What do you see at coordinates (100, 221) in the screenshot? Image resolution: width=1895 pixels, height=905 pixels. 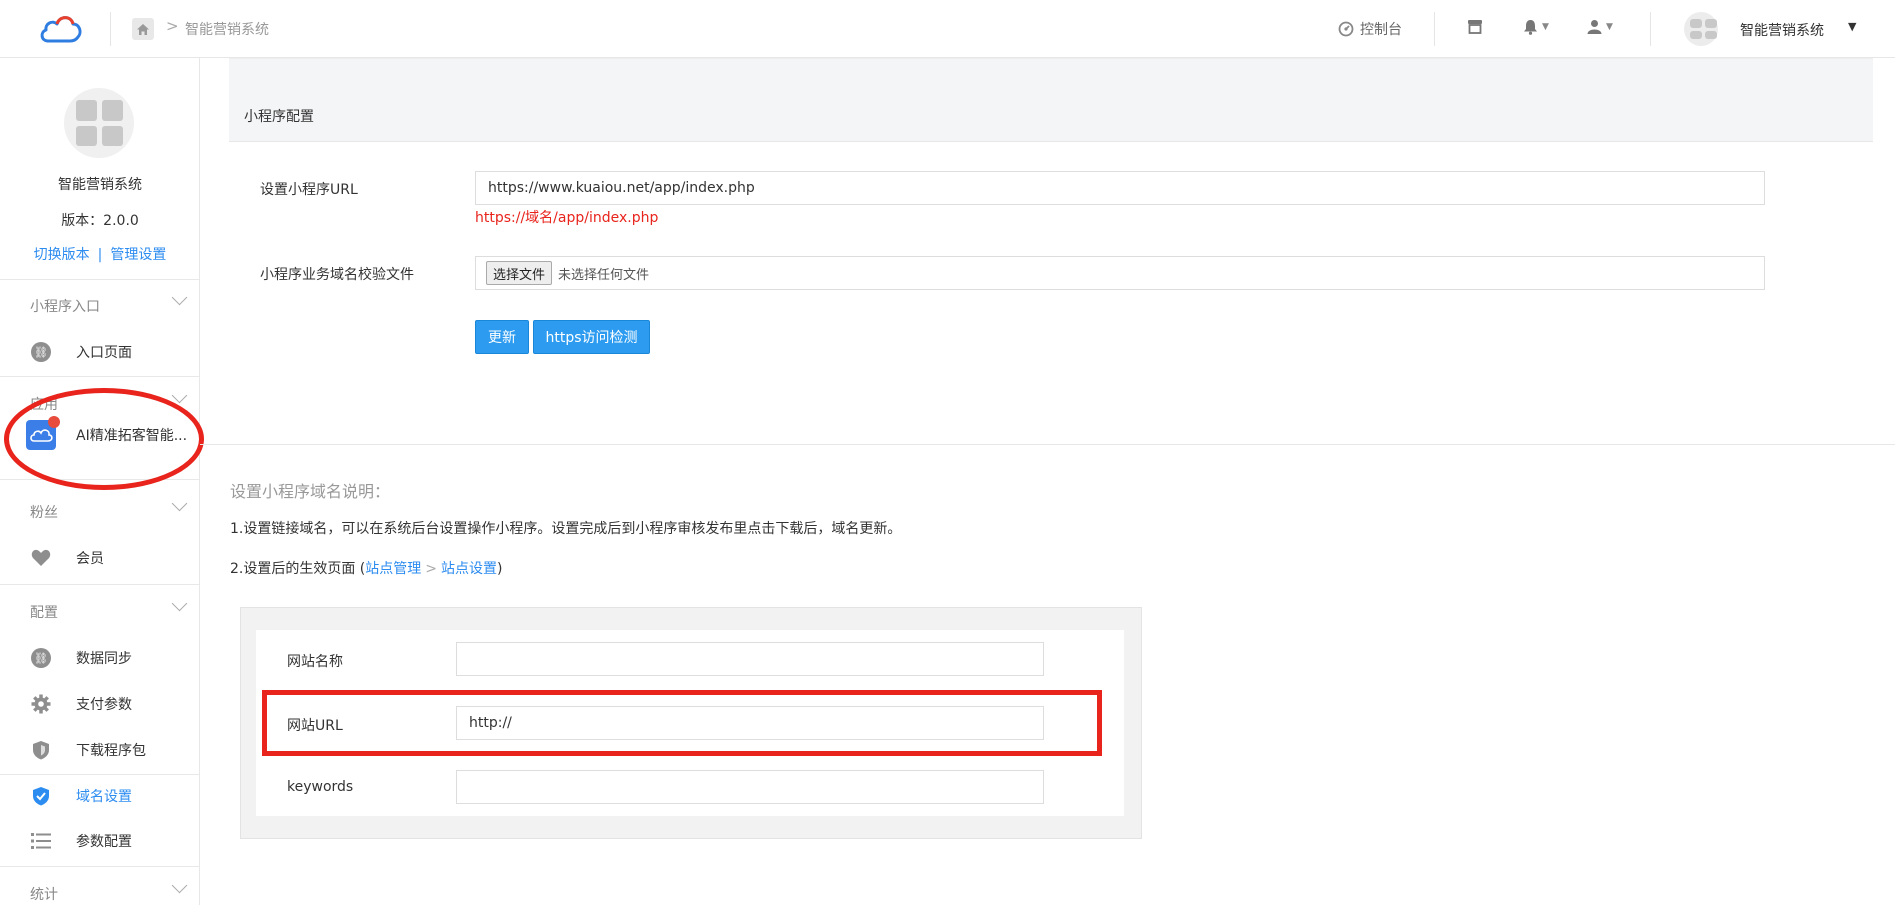 I see `sidebar-version: 版本：2.0.0` at bounding box center [100, 221].